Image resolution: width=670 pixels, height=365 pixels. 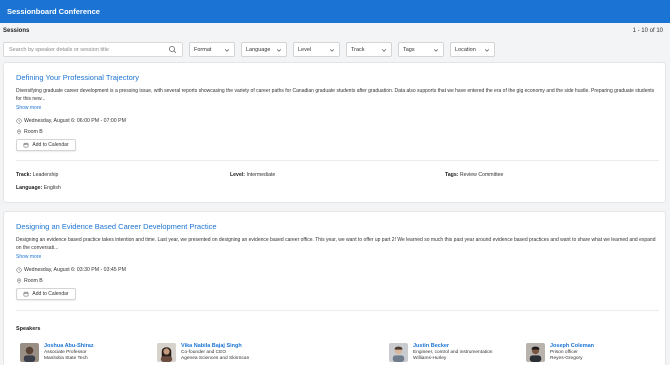 I want to click on session-datetime-text: Wednesday, August 6: 03:30 PM - 03:45 PM, so click(x=75, y=270).